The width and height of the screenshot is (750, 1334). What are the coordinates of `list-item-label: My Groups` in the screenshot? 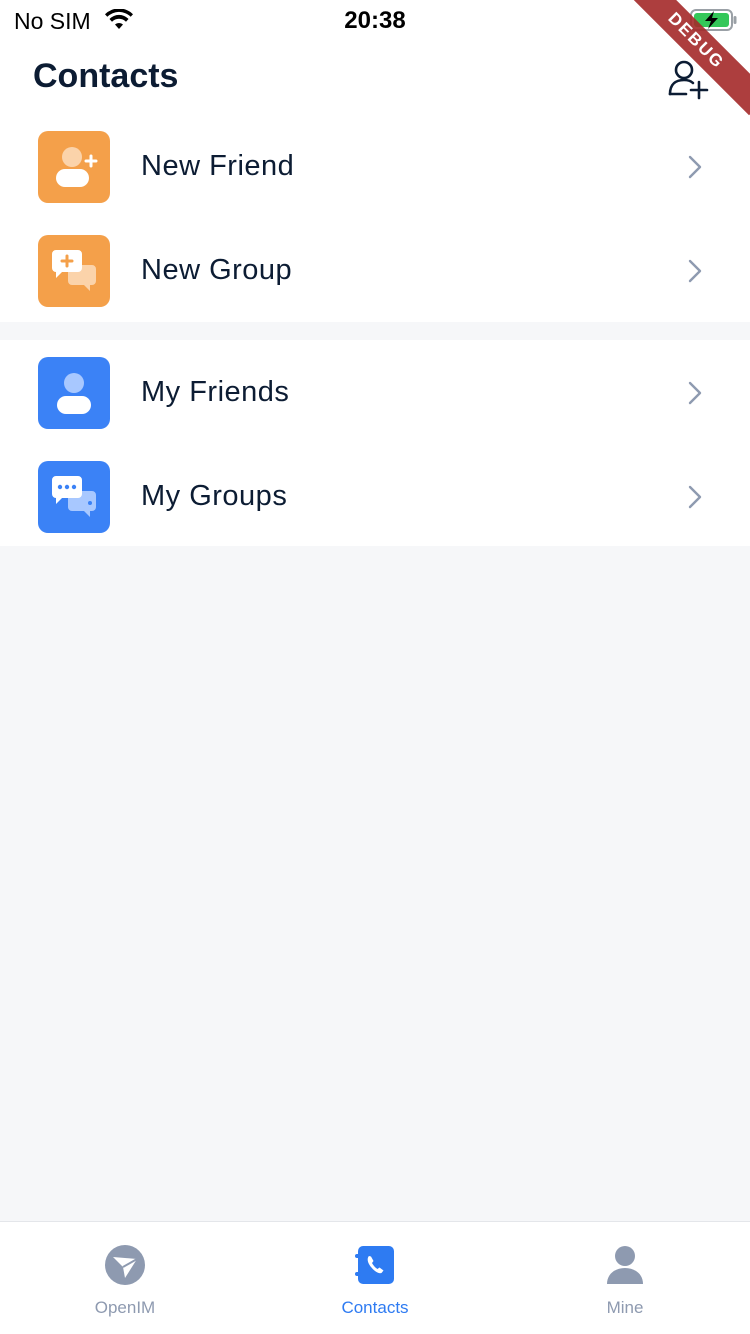 It's located at (214, 496).